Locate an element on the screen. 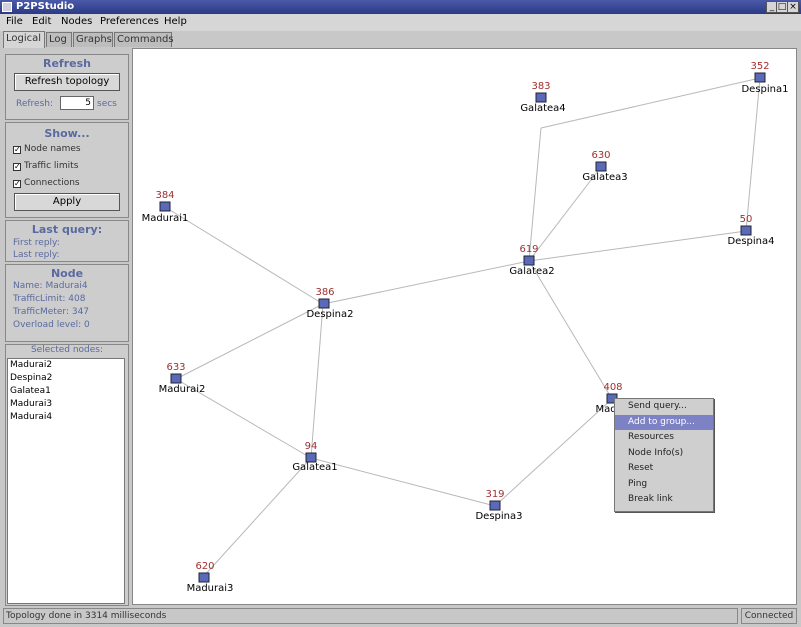 This screenshot has height=627, width=801. node-value-text: 630 is located at coordinates (600, 155).